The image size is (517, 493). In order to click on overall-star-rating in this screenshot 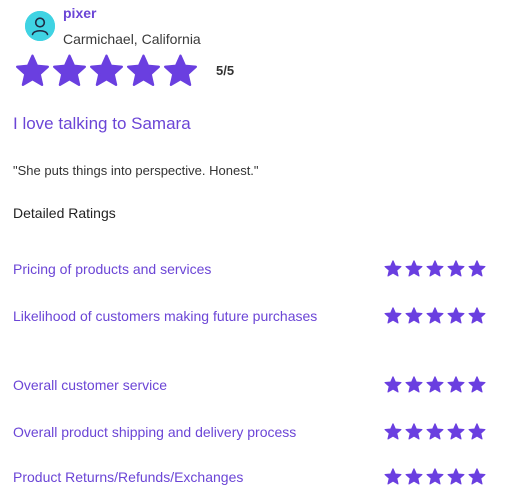, I will do `click(106, 70)`.